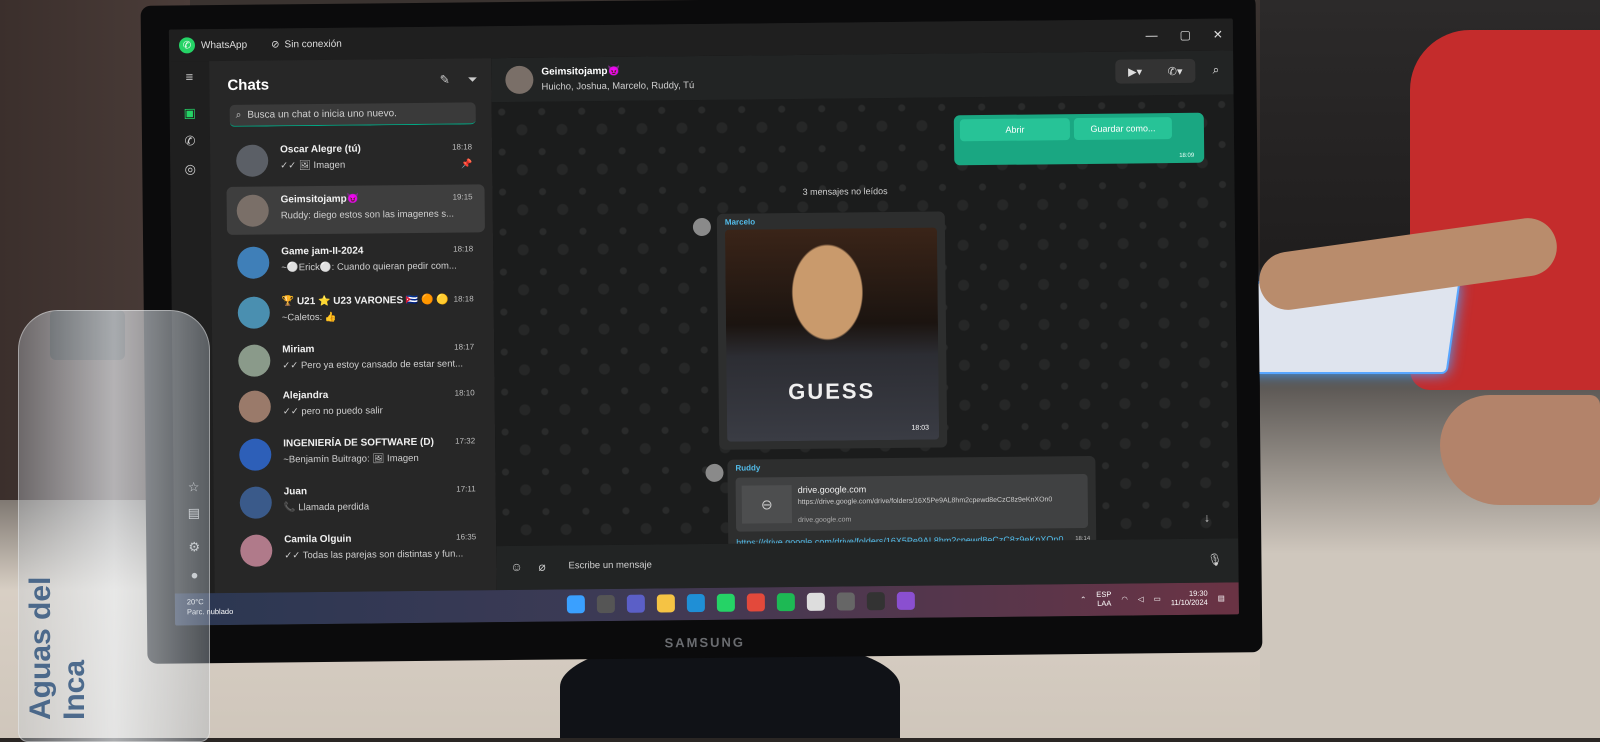 This screenshot has width=1600, height=742. Describe the element at coordinates (1124, 598) in the screenshot. I see `wifi-icon: ◠` at that location.